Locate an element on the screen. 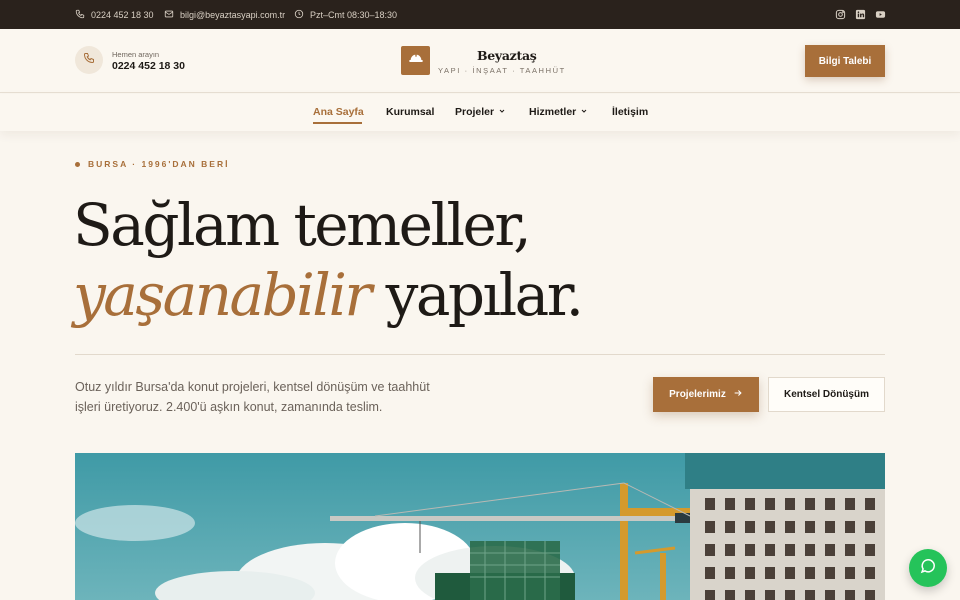  nav-item-contact: İletişim is located at coordinates (630, 112).